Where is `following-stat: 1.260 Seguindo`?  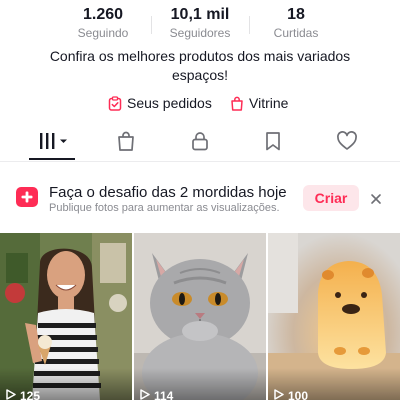 following-stat: 1.260 Seguindo is located at coordinates (103, 22).